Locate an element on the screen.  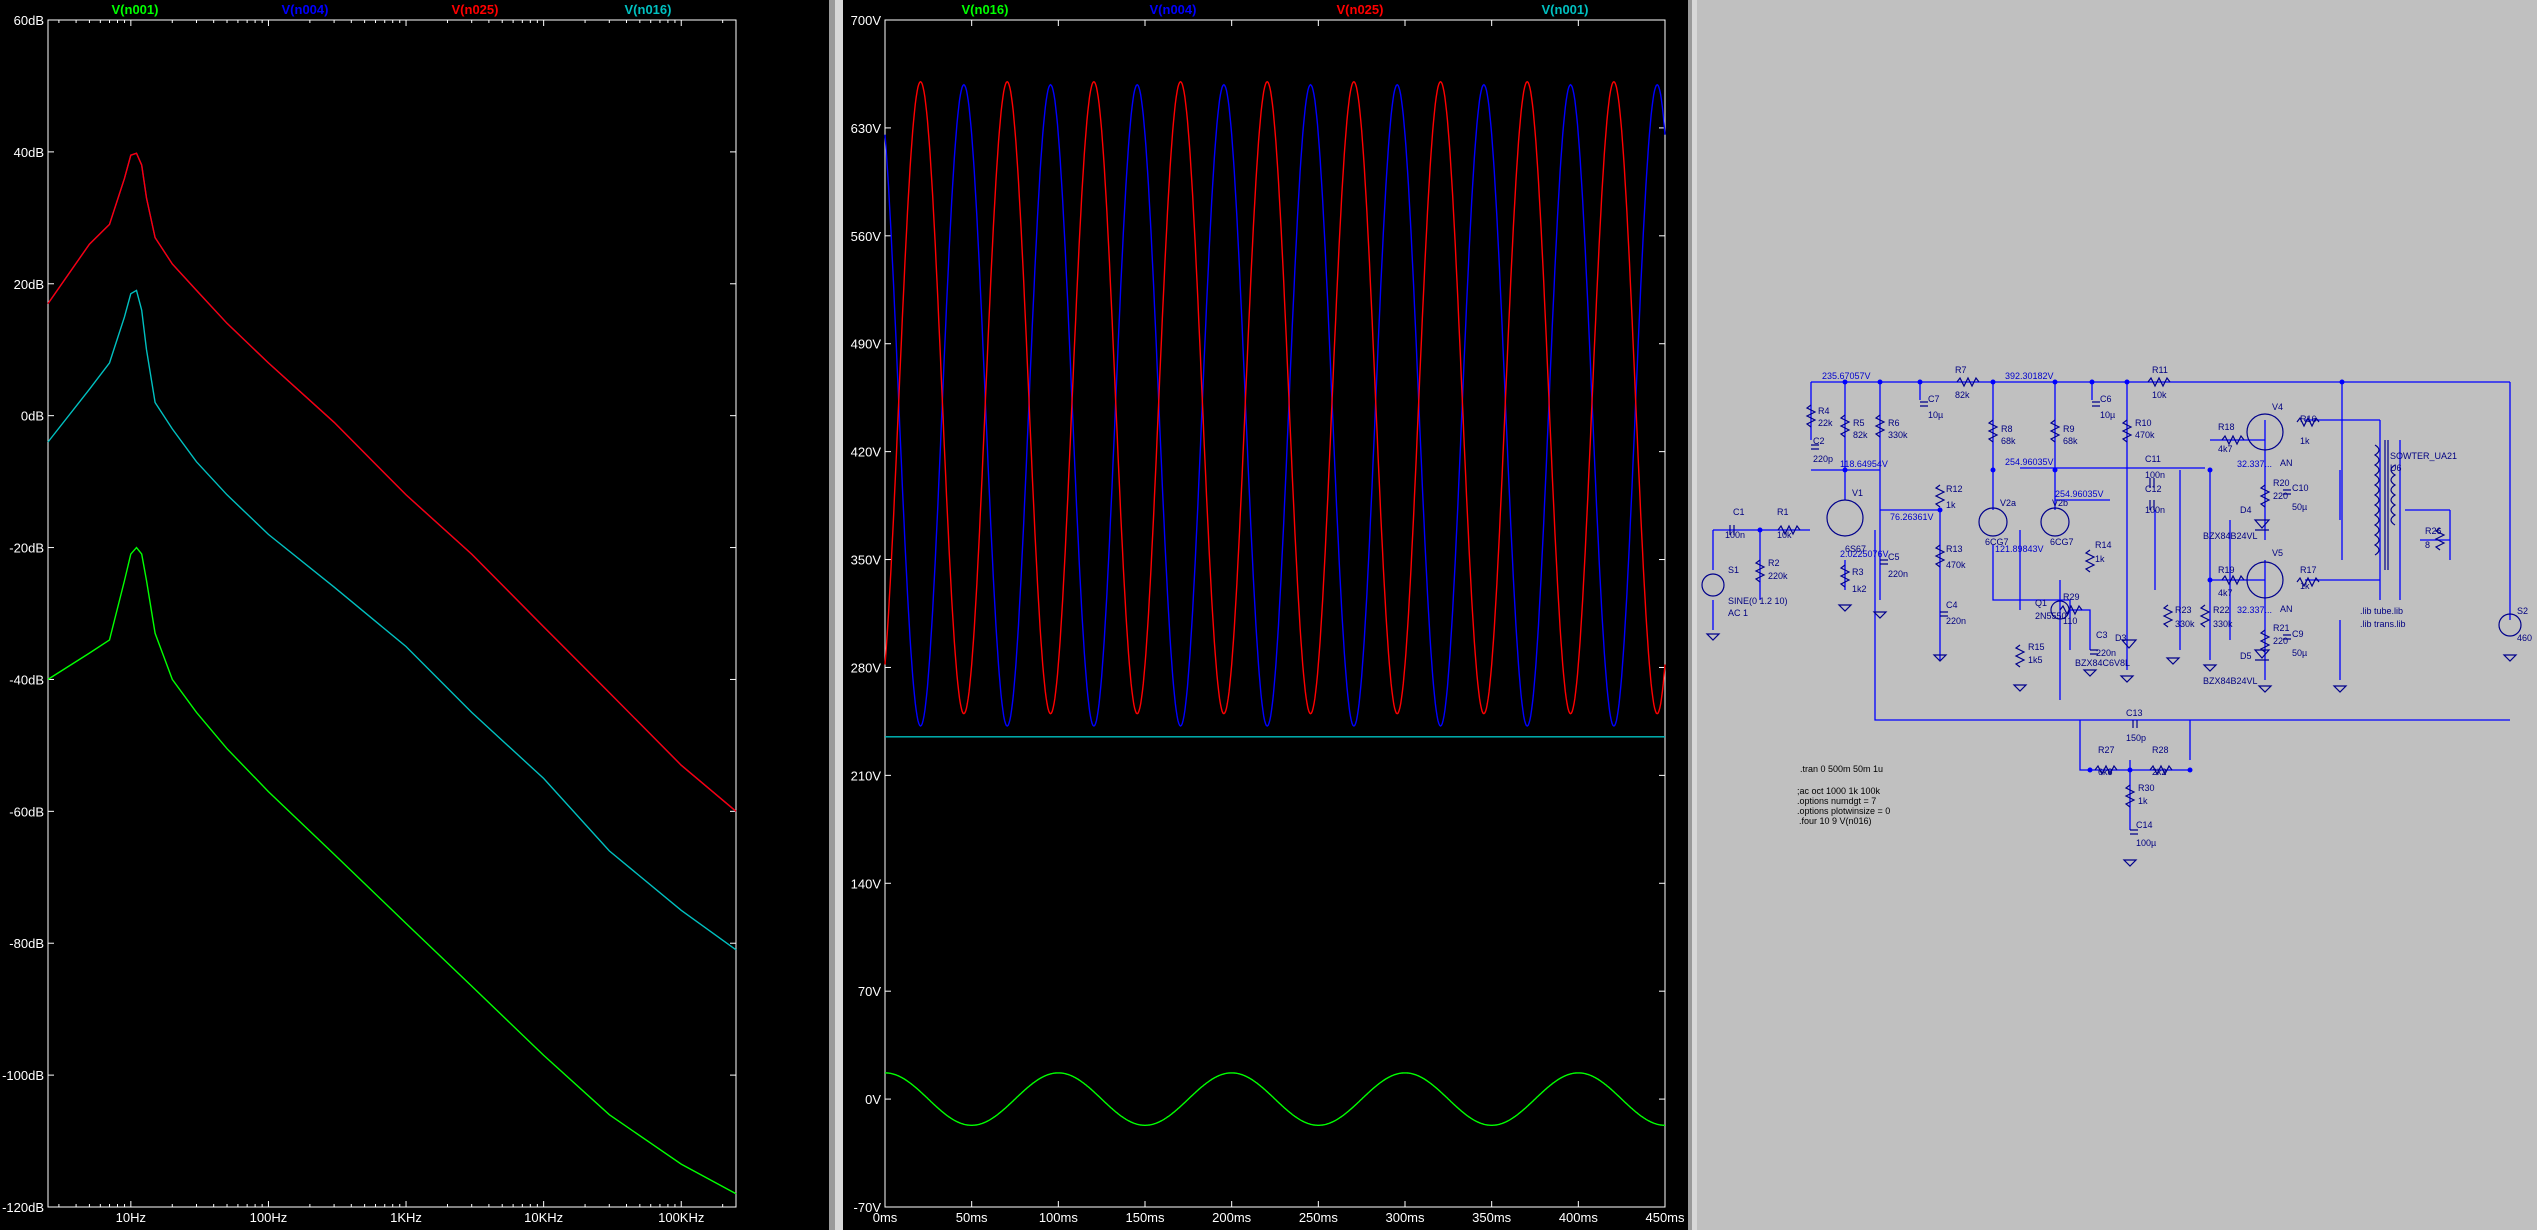
x-tick-label: 450ms is located at coordinates (1665, 1217).